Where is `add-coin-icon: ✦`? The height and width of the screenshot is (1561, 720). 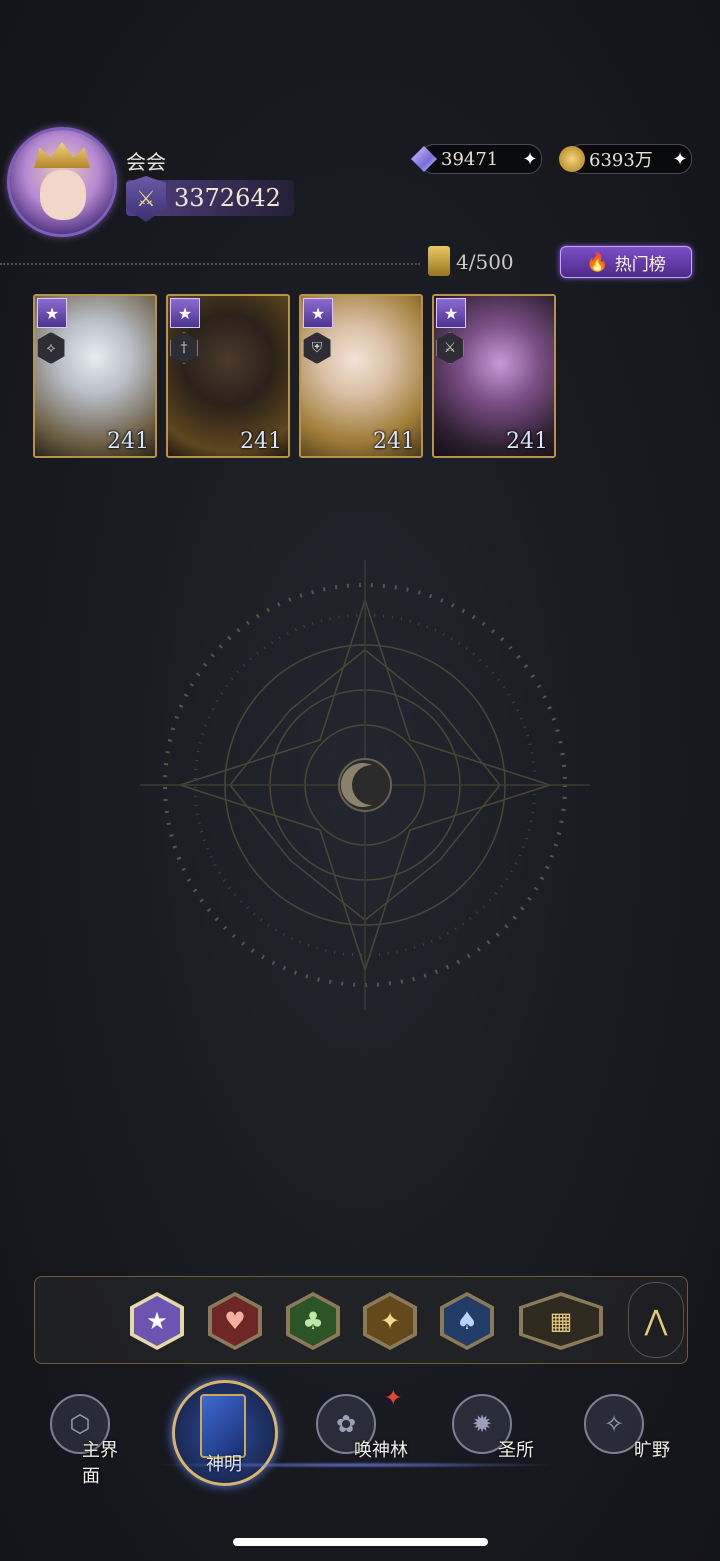
add-coin-icon: ✦ is located at coordinates (680, 159).